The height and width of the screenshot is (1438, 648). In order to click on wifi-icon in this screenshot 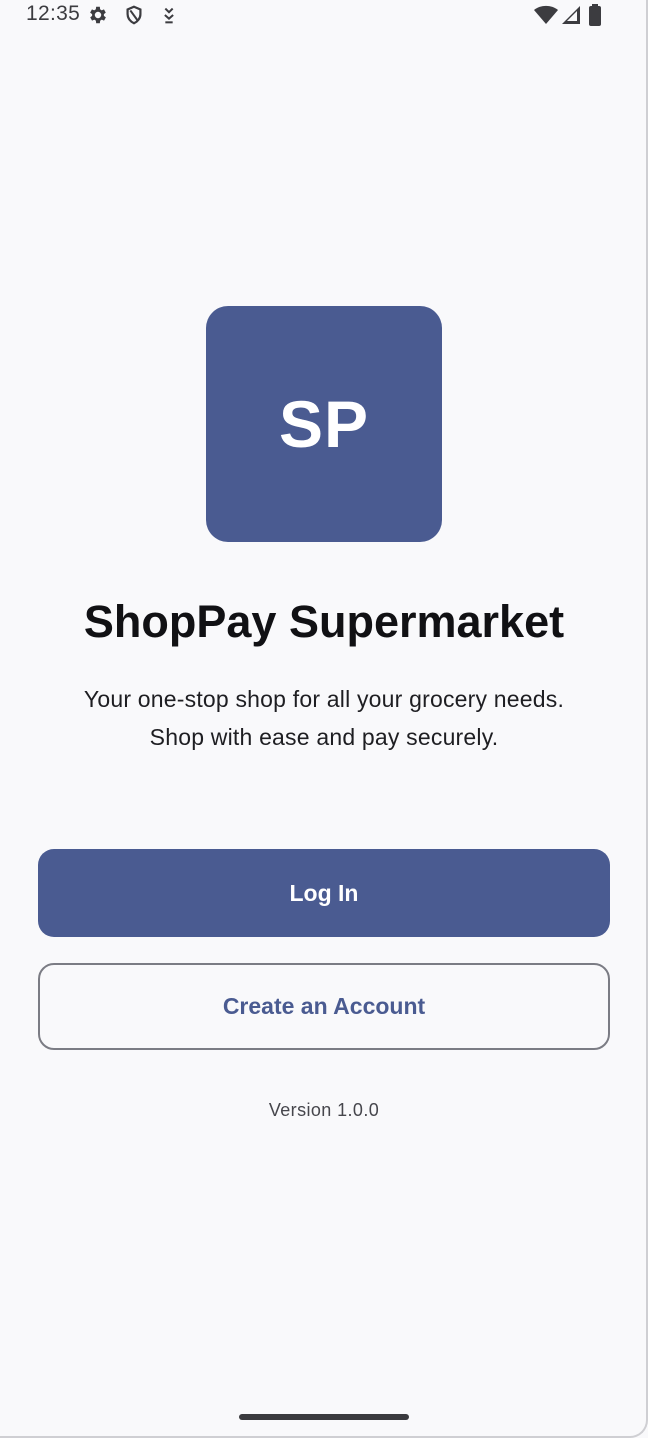, I will do `click(546, 14)`.